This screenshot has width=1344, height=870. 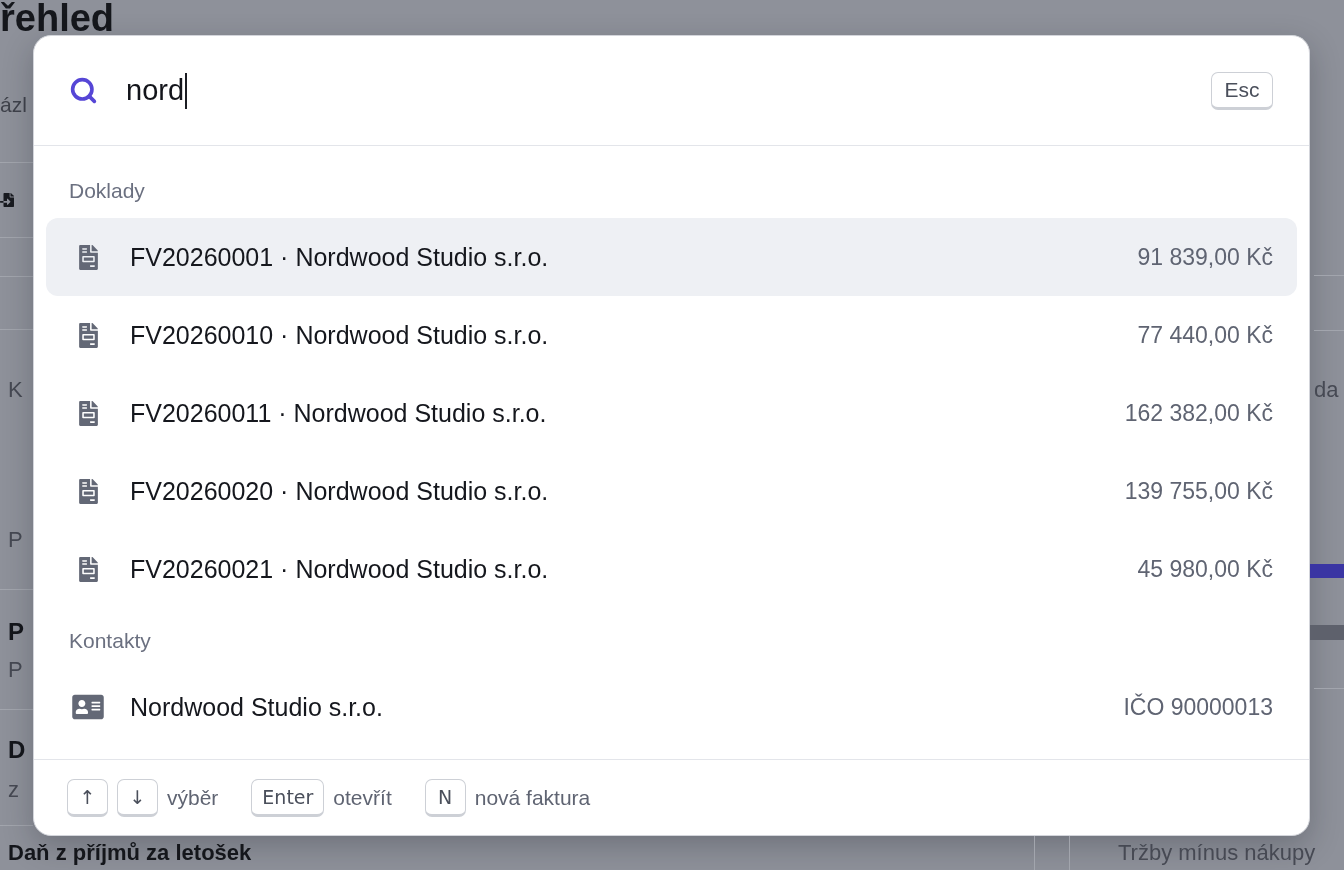 What do you see at coordinates (130, 853) in the screenshot?
I see `section-heading: Daň z příjmů za letošek` at bounding box center [130, 853].